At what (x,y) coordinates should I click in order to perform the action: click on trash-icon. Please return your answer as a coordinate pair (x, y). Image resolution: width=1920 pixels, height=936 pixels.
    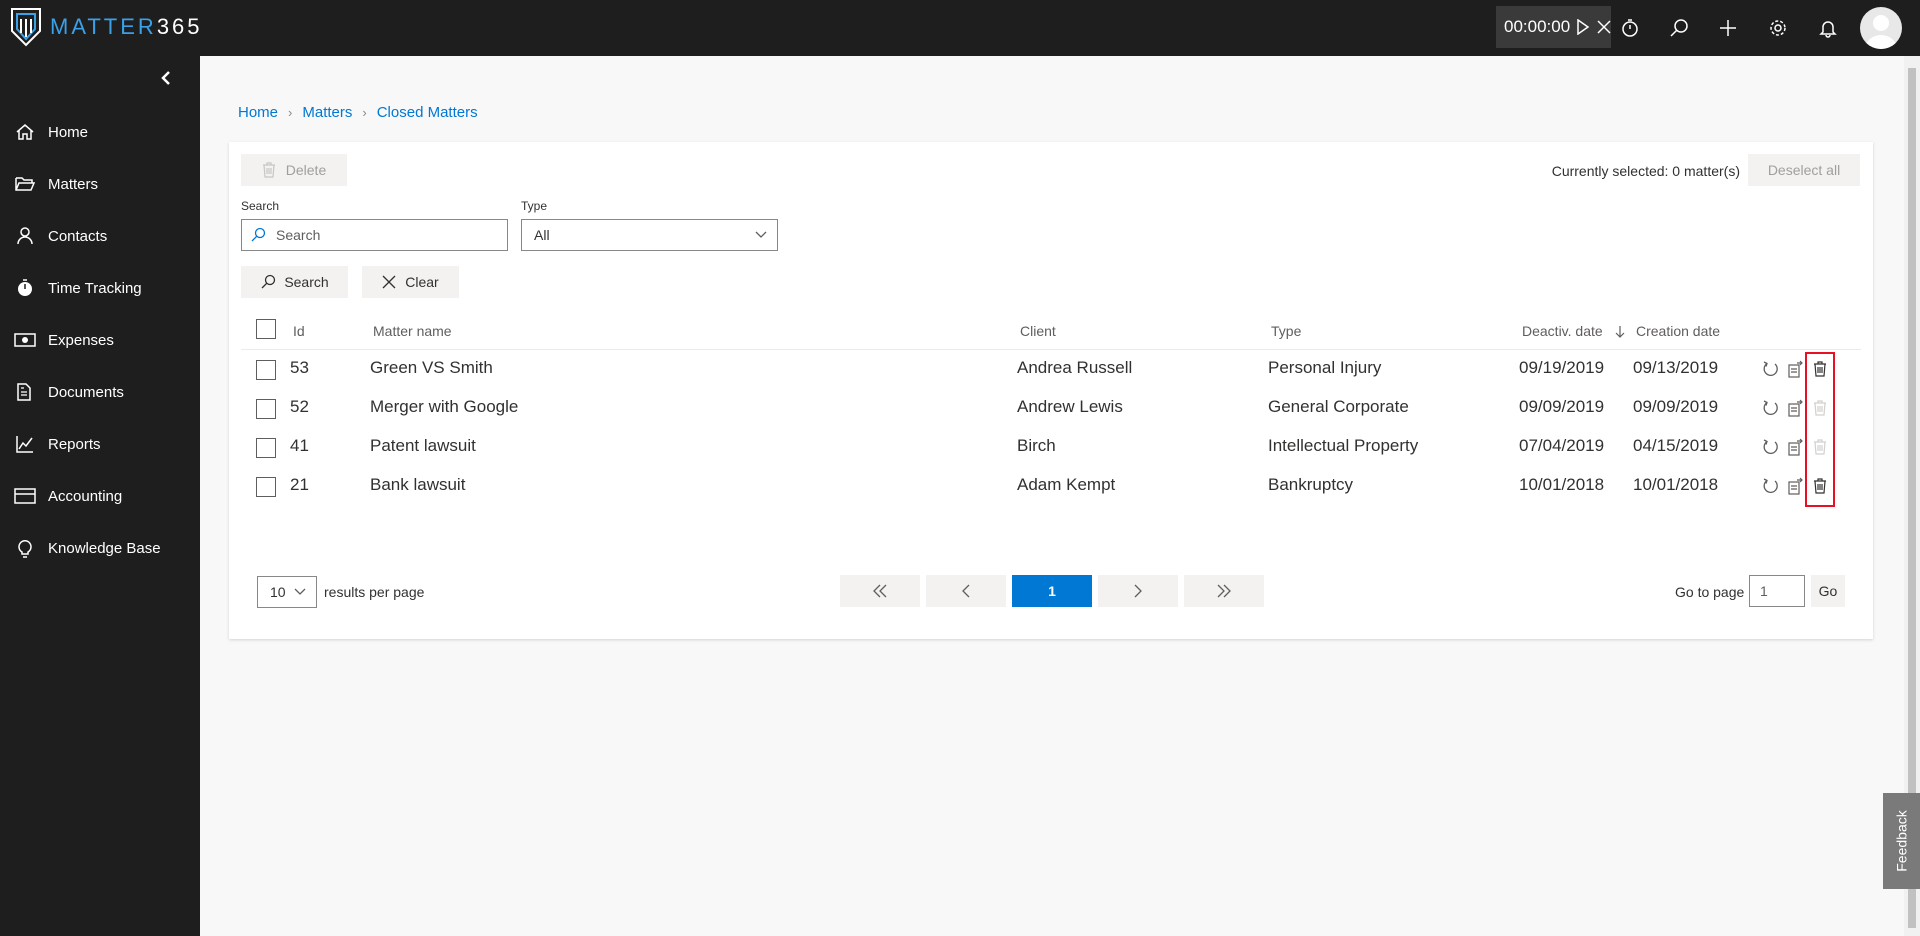
    Looking at the image, I should click on (268, 170).